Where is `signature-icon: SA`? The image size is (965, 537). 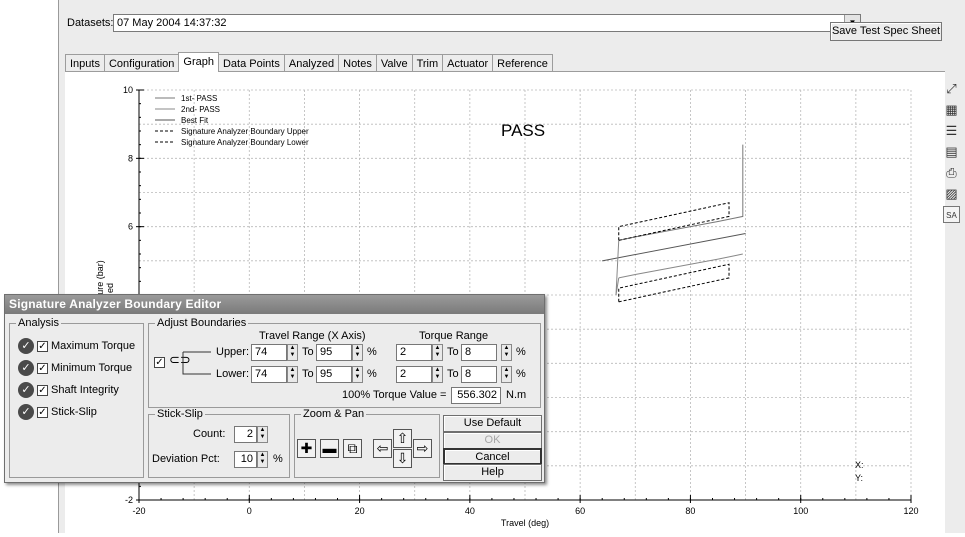 signature-icon: SA is located at coordinates (951, 214).